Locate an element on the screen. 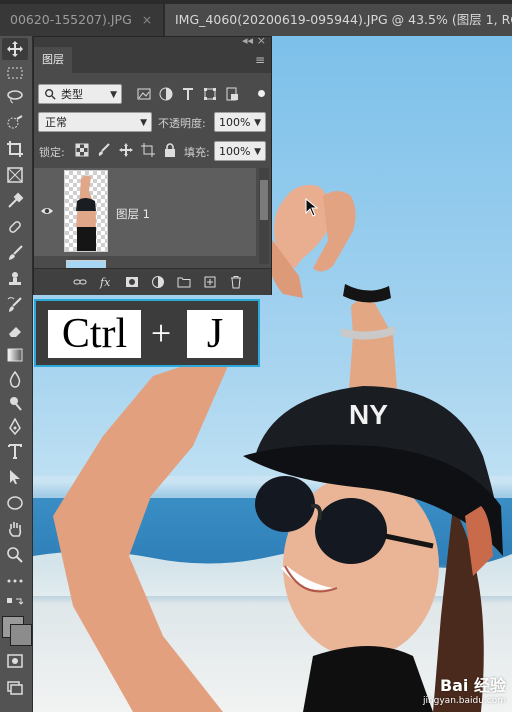  ellipse-tool-icon is located at coordinates (15, 503).